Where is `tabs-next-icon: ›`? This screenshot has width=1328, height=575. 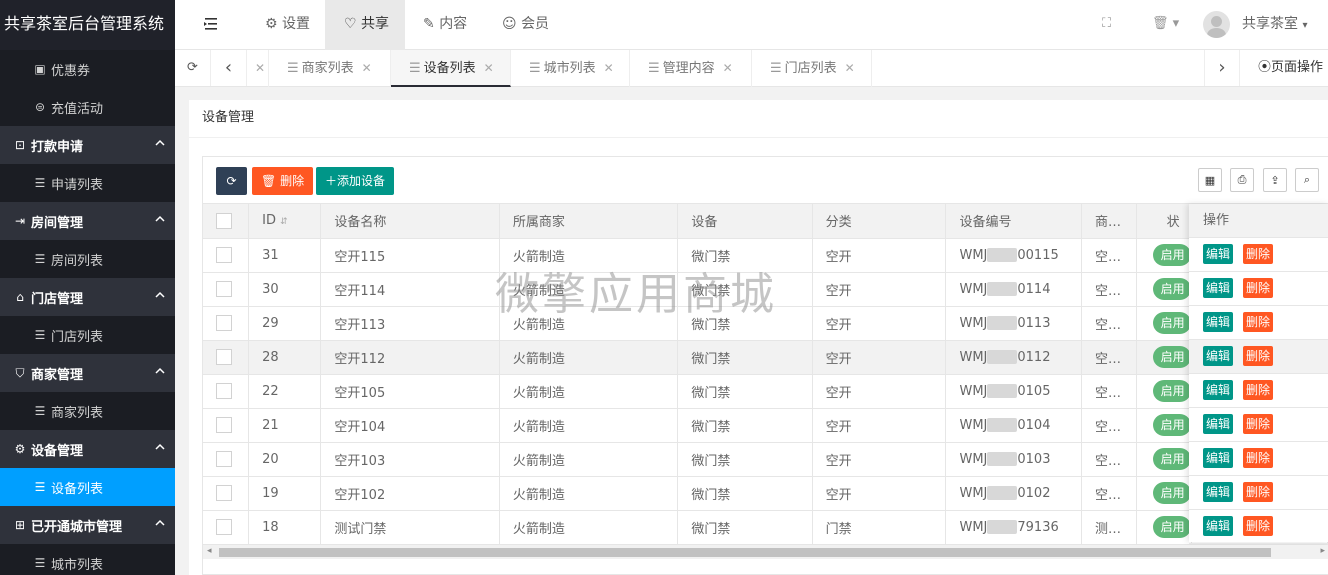
tabs-next-icon: › is located at coordinates (1222, 68).